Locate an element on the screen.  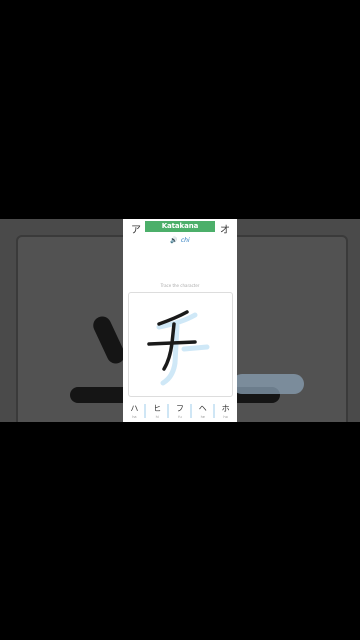
audio-button: 🔊 chi is located at coordinates (180, 240).